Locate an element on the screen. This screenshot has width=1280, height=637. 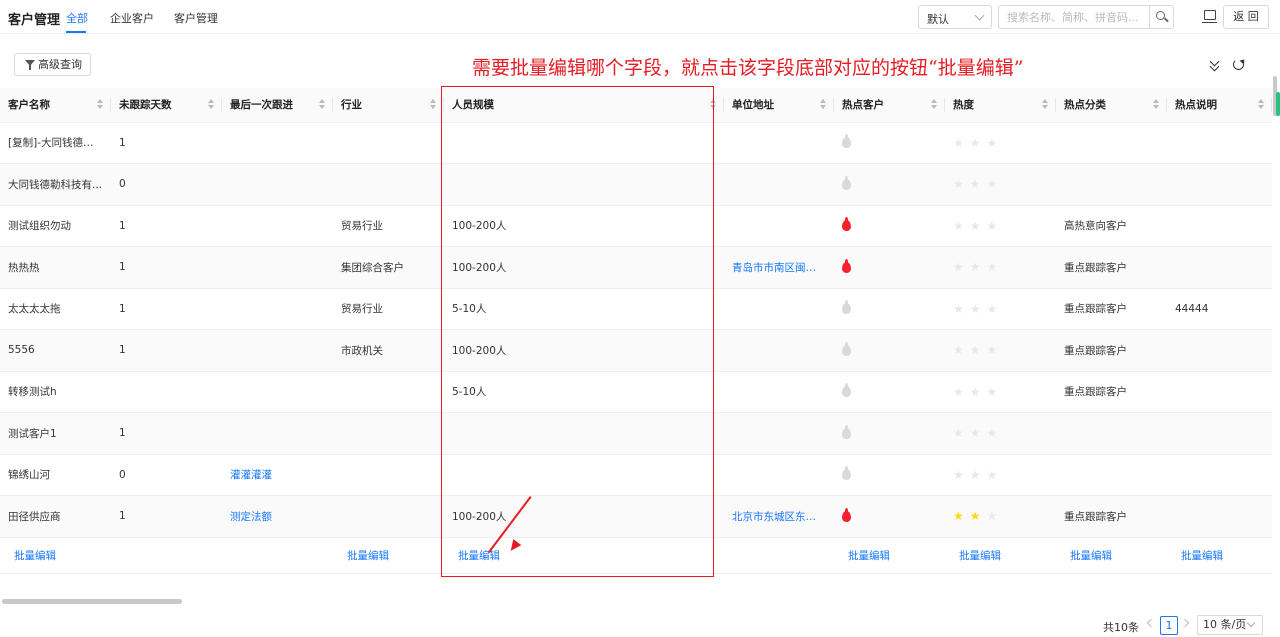
tab-all: 全部 is located at coordinates (77, 18).